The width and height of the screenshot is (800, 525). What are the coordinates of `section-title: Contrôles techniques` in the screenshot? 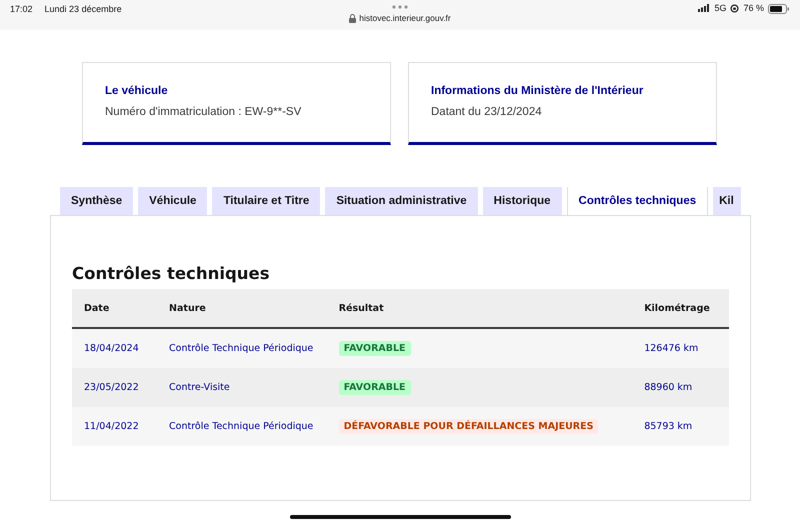 It's located at (171, 273).